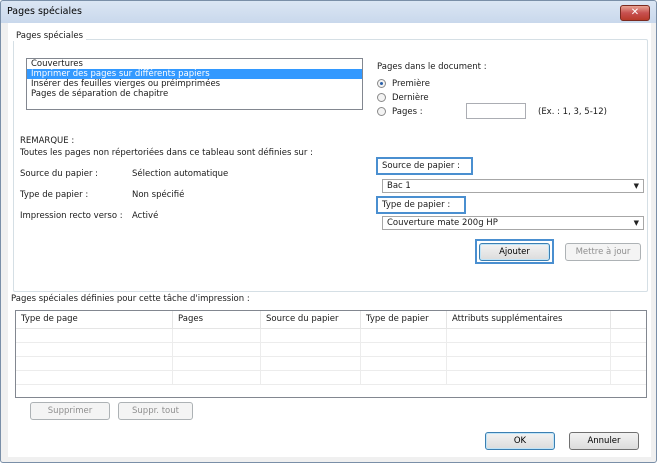 The image size is (659, 465). Describe the element at coordinates (381, 83) in the screenshot. I see `radio-first` at that location.